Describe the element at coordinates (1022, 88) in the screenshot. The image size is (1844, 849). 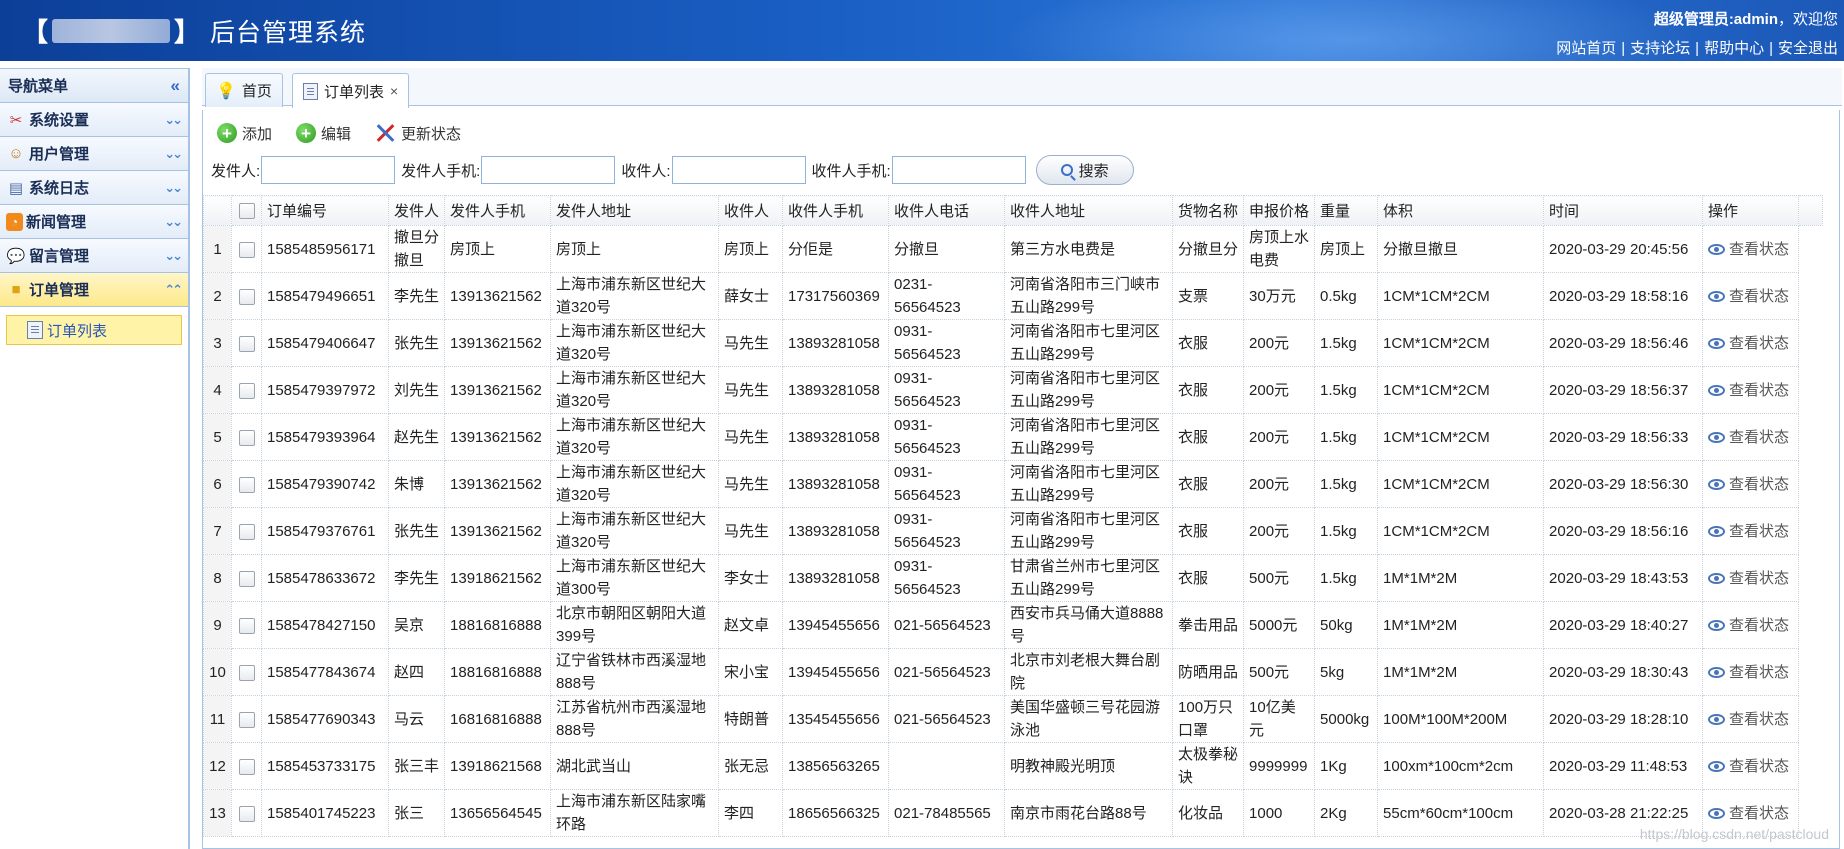
I see `tab-bar: 💡 首页 订单列表 ×` at that location.